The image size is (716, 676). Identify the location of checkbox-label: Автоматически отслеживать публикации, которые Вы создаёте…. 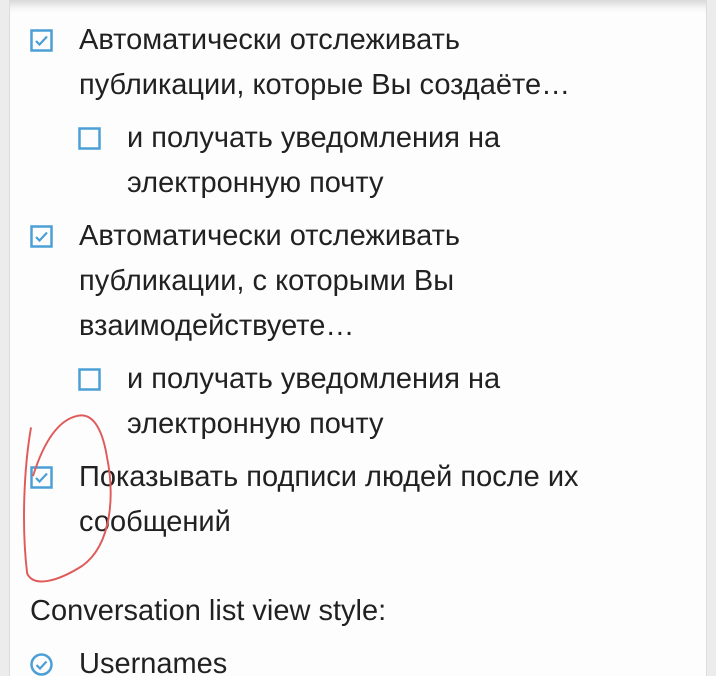
(325, 63).